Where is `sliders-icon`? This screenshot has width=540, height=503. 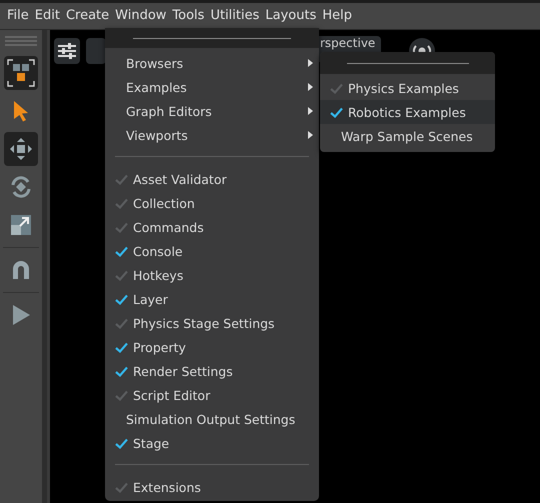
sliders-icon is located at coordinates (67, 51).